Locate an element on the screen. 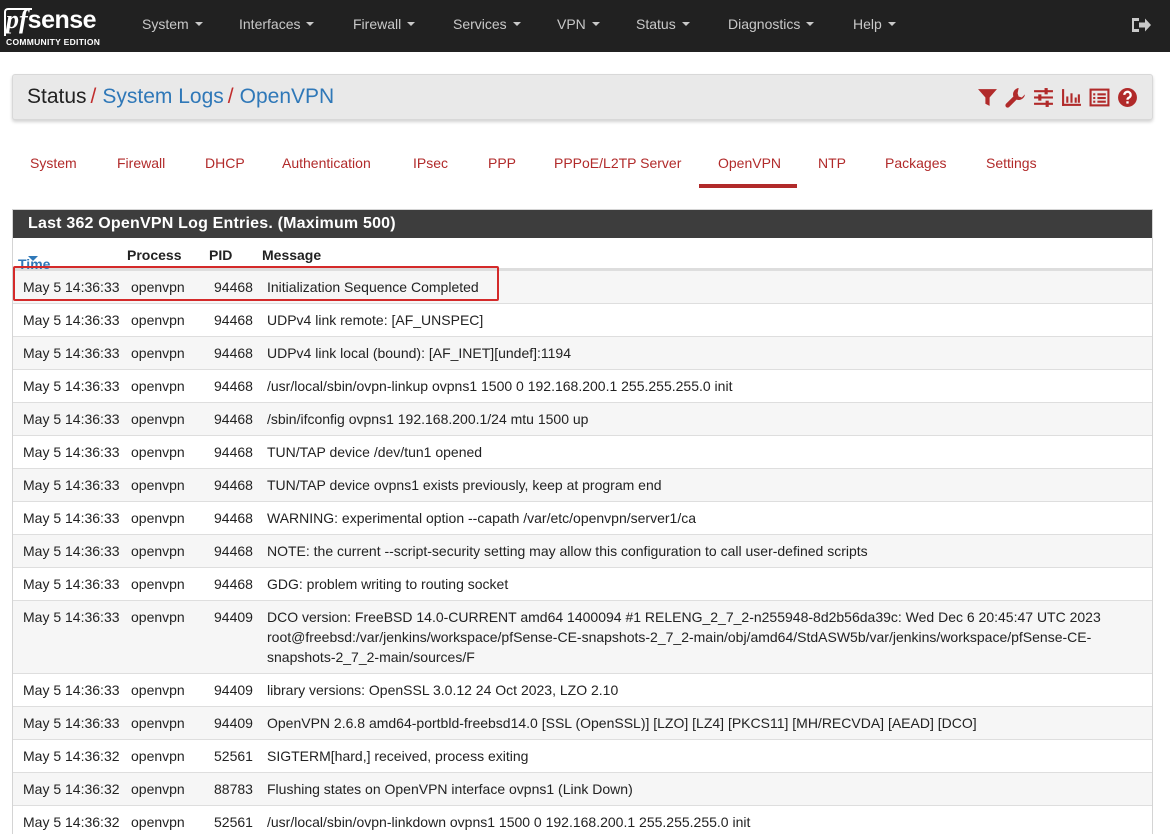 This screenshot has height=834, width=1170. nav-label: Interfaces is located at coordinates (270, 24).